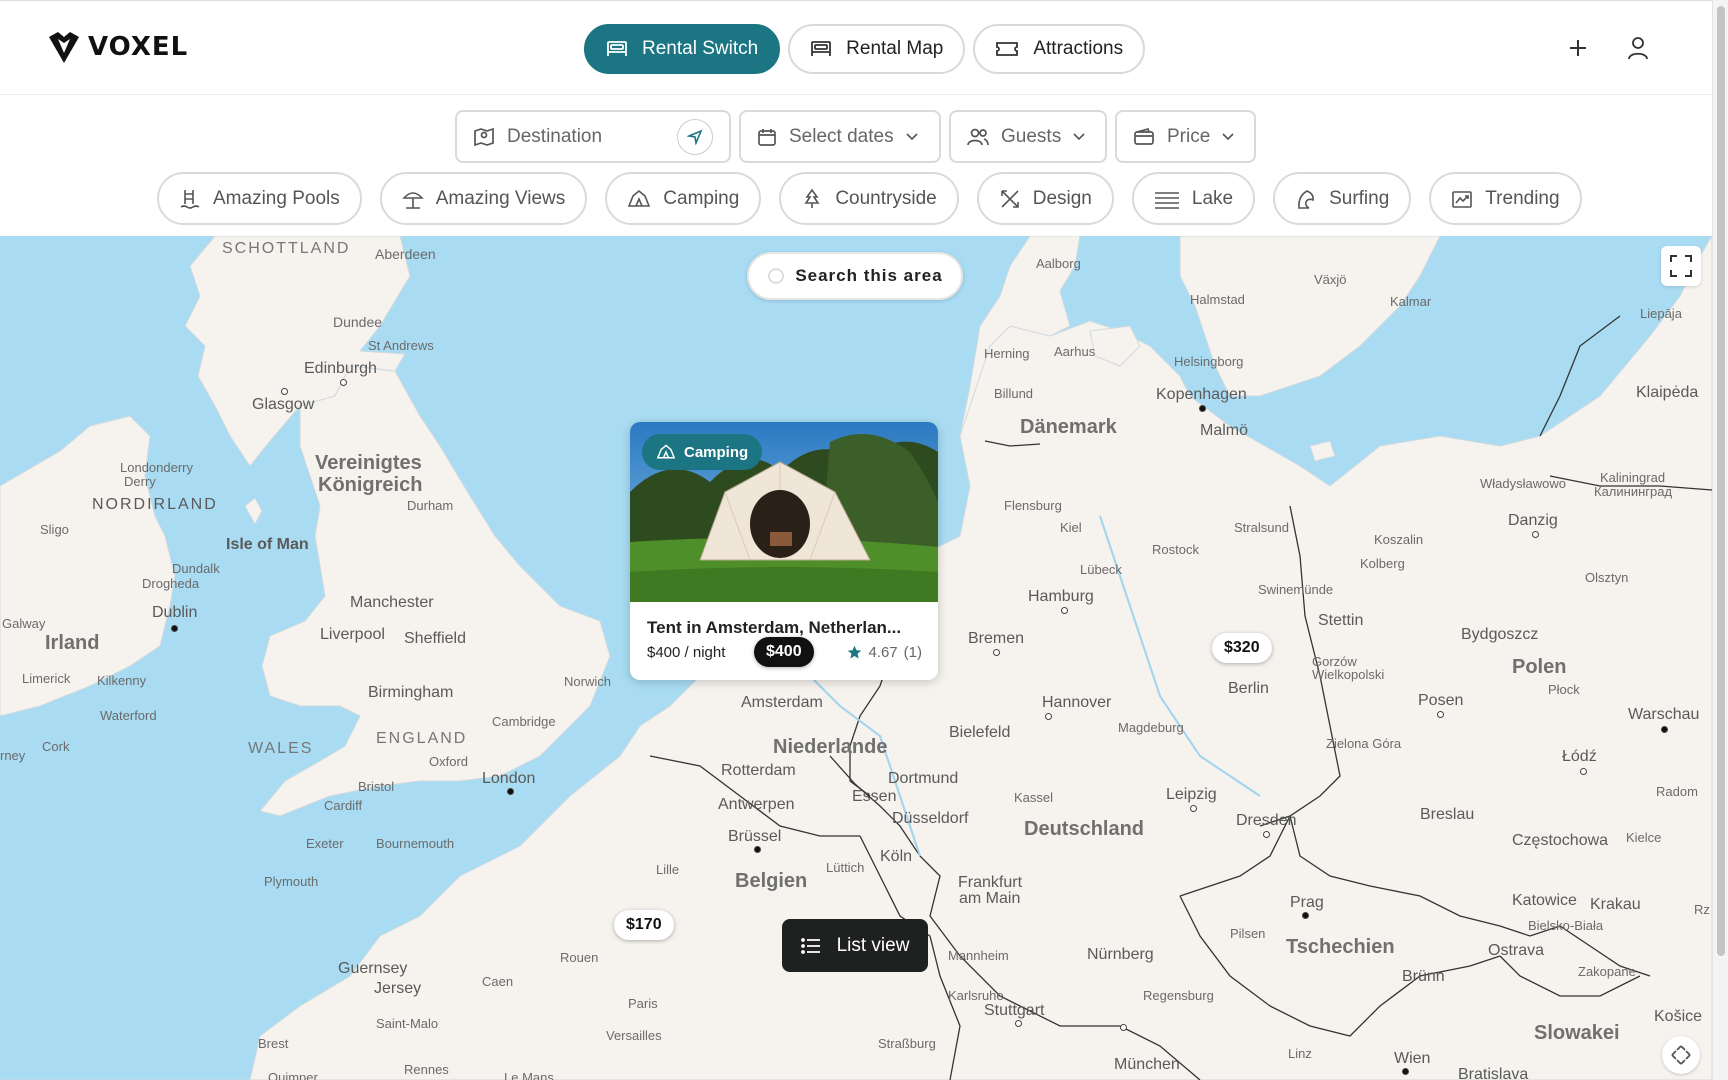  Describe the element at coordinates (401, 345) in the screenshot. I see `map-label: St Andrews` at that location.